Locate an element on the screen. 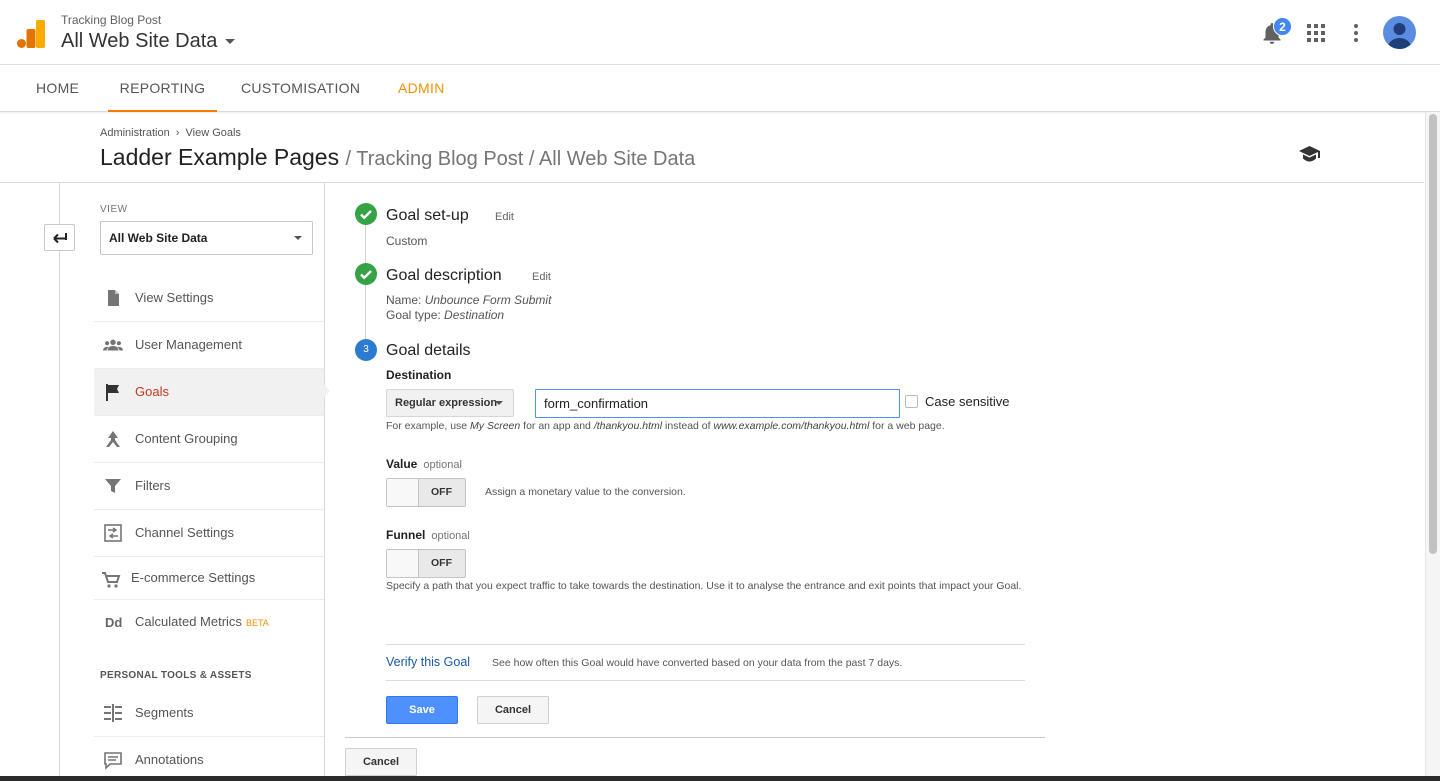  dd-icon: Dd is located at coordinates (114, 622).